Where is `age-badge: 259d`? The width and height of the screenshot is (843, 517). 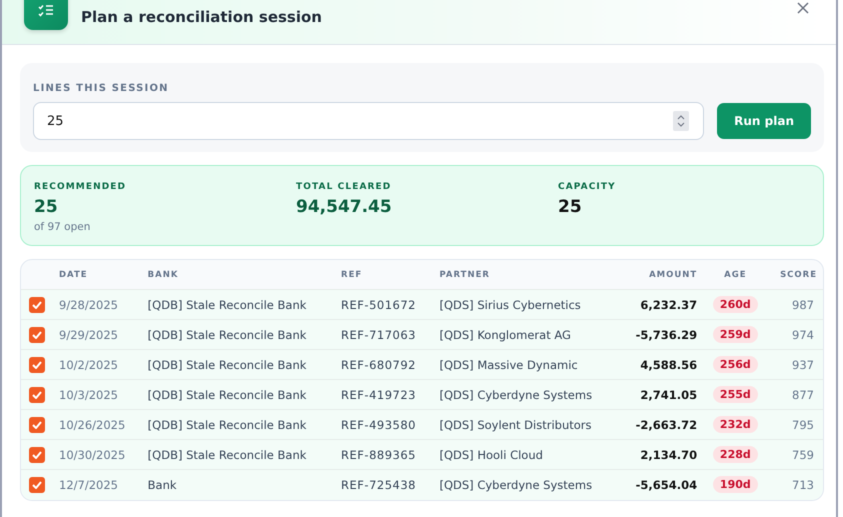 age-badge: 259d is located at coordinates (735, 334).